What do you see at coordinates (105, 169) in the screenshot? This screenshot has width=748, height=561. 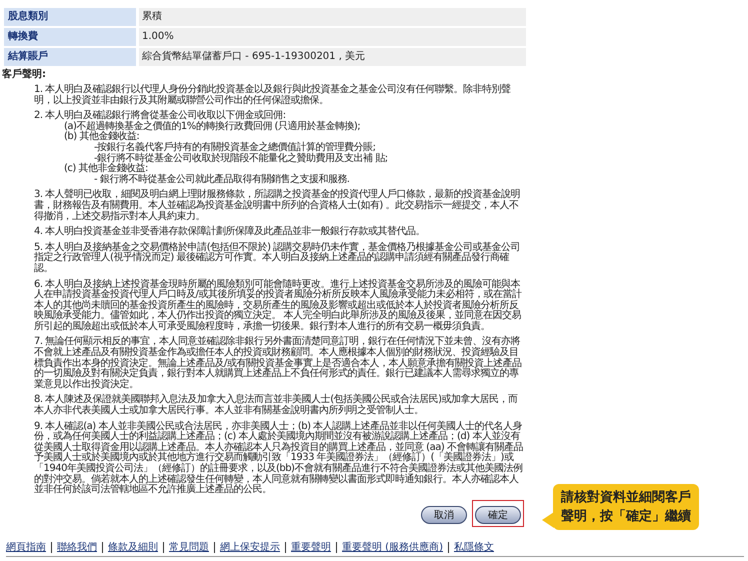 I see `declaration-subitem: (c) 其他非金錢收益:` at bounding box center [105, 169].